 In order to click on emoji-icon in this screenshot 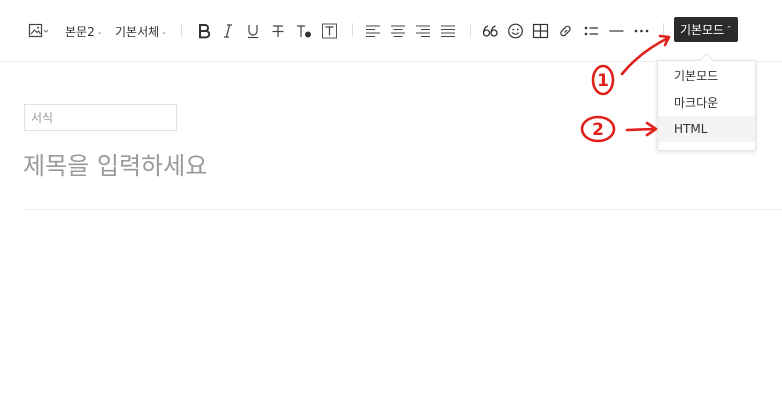, I will do `click(515, 31)`.